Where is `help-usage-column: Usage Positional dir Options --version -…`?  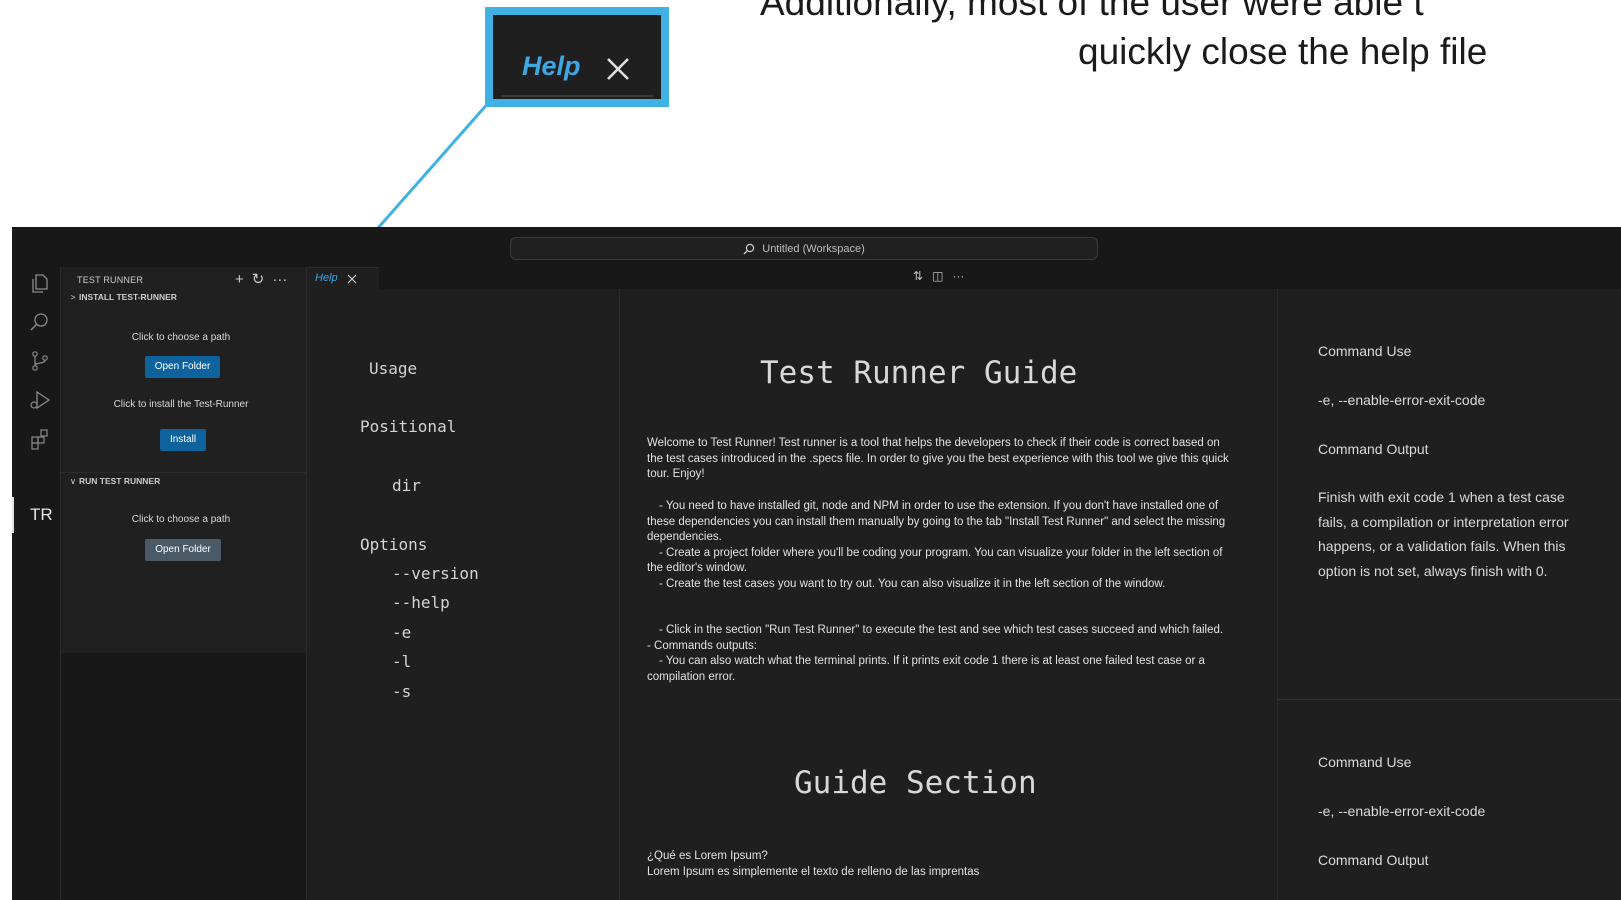 help-usage-column: Usage Positional dir Options --version -… is located at coordinates (463, 594).